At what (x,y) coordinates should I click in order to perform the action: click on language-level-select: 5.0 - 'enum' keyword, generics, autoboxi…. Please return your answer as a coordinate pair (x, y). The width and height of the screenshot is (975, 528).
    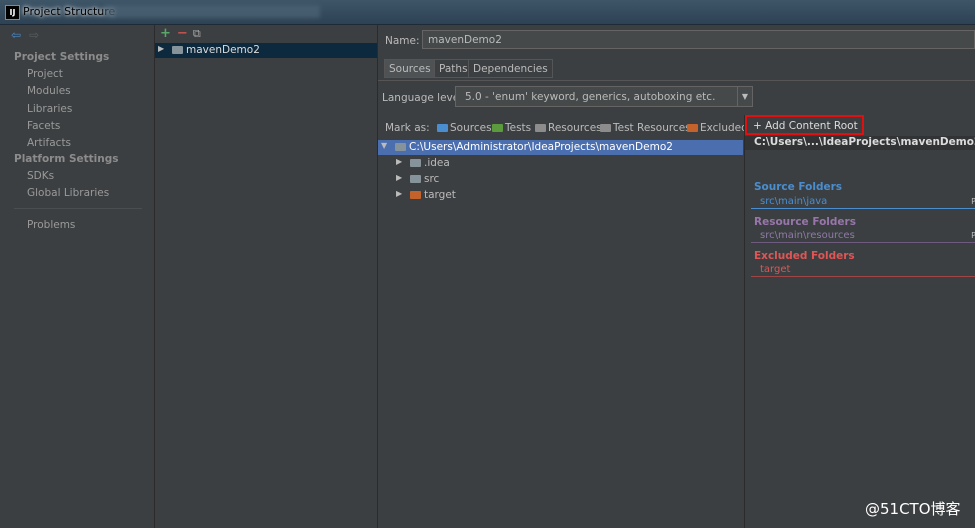
    Looking at the image, I should click on (604, 96).